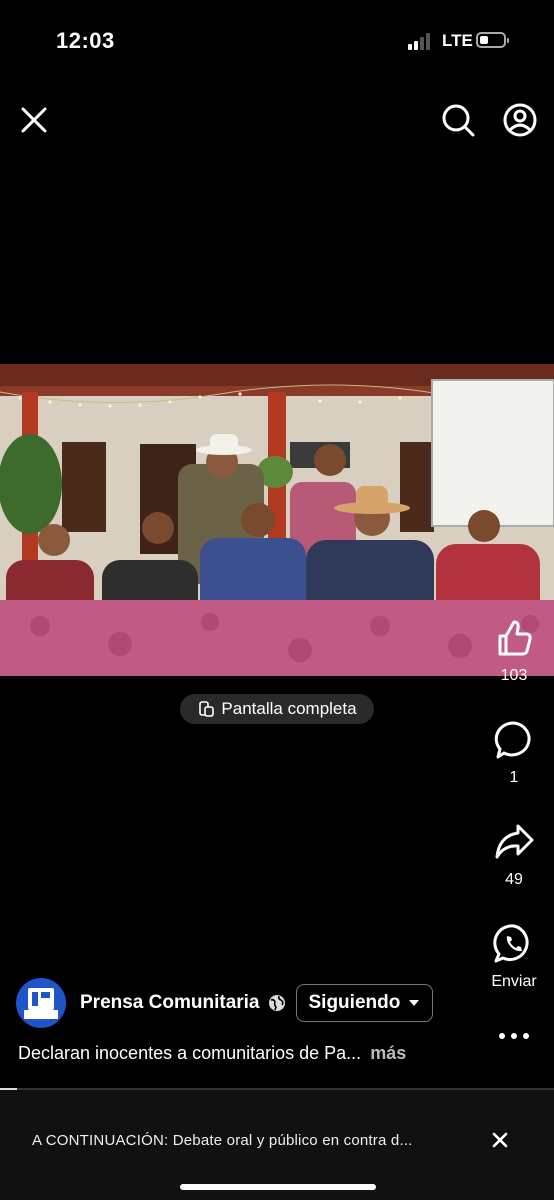 This screenshot has width=554, height=1200. What do you see at coordinates (277, 40) in the screenshot?
I see `status-bar: 12:03 LTE` at bounding box center [277, 40].